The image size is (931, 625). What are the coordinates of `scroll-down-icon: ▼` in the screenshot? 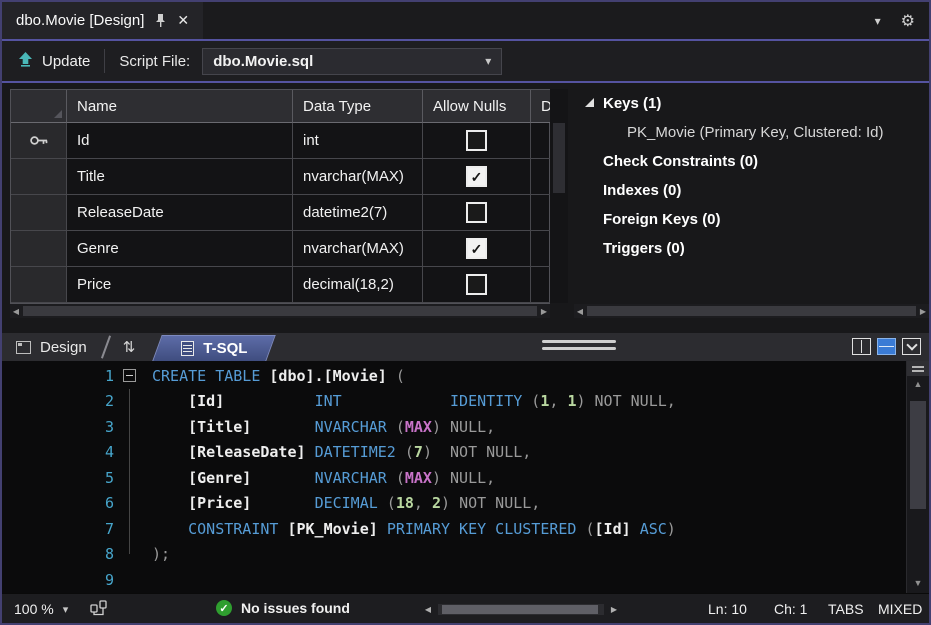 It's located at (918, 583).